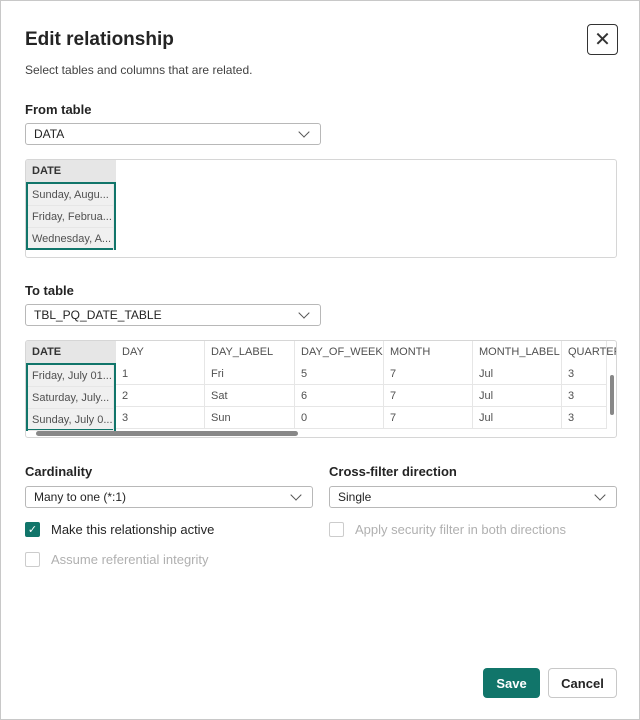  I want to click on column-header: QUARTER, so click(589, 352).